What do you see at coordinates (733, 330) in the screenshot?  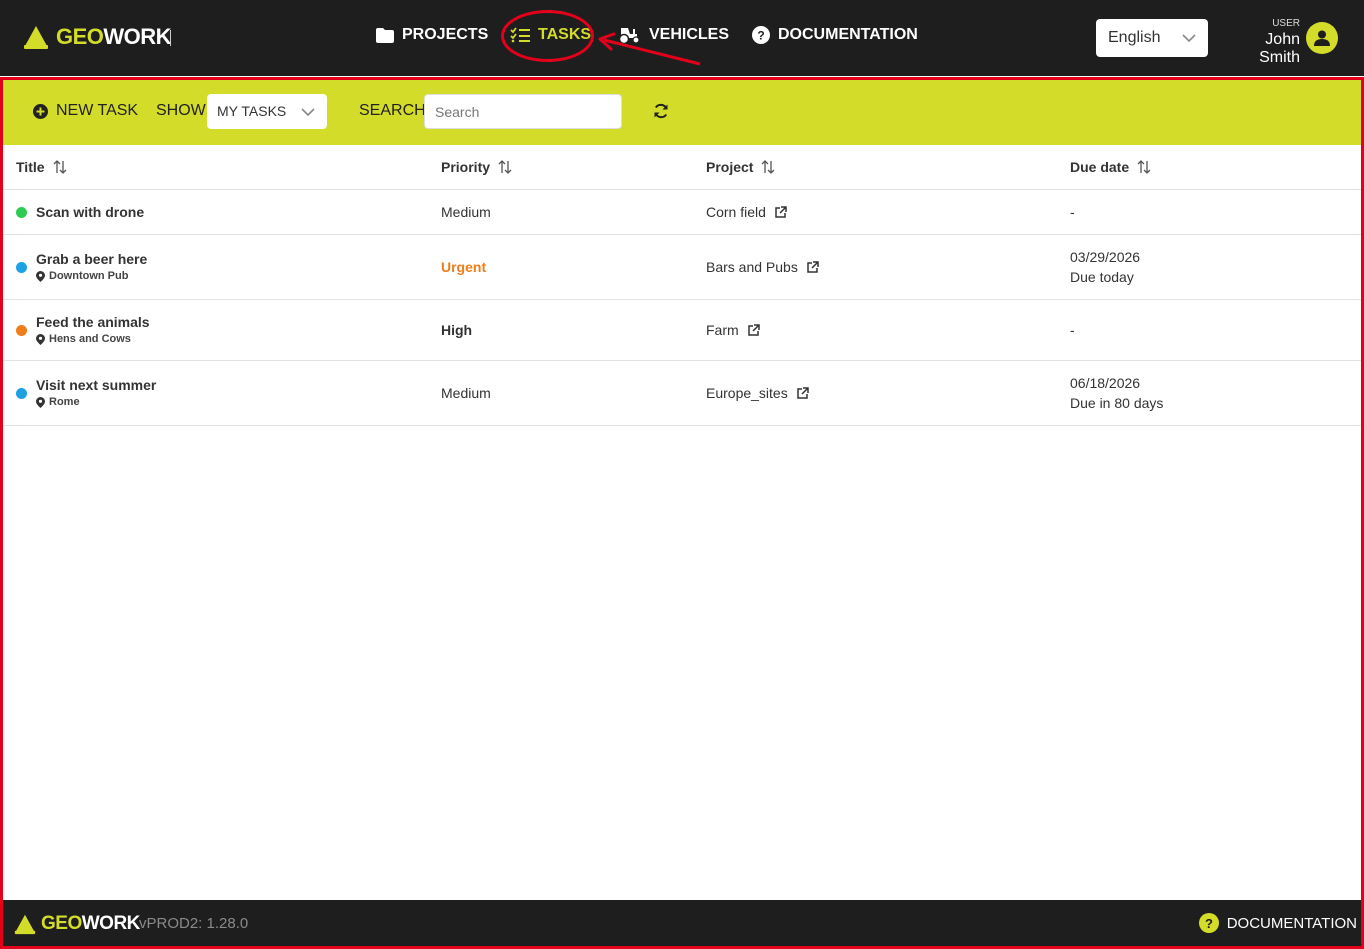 I see `task-project-link: Farm` at bounding box center [733, 330].